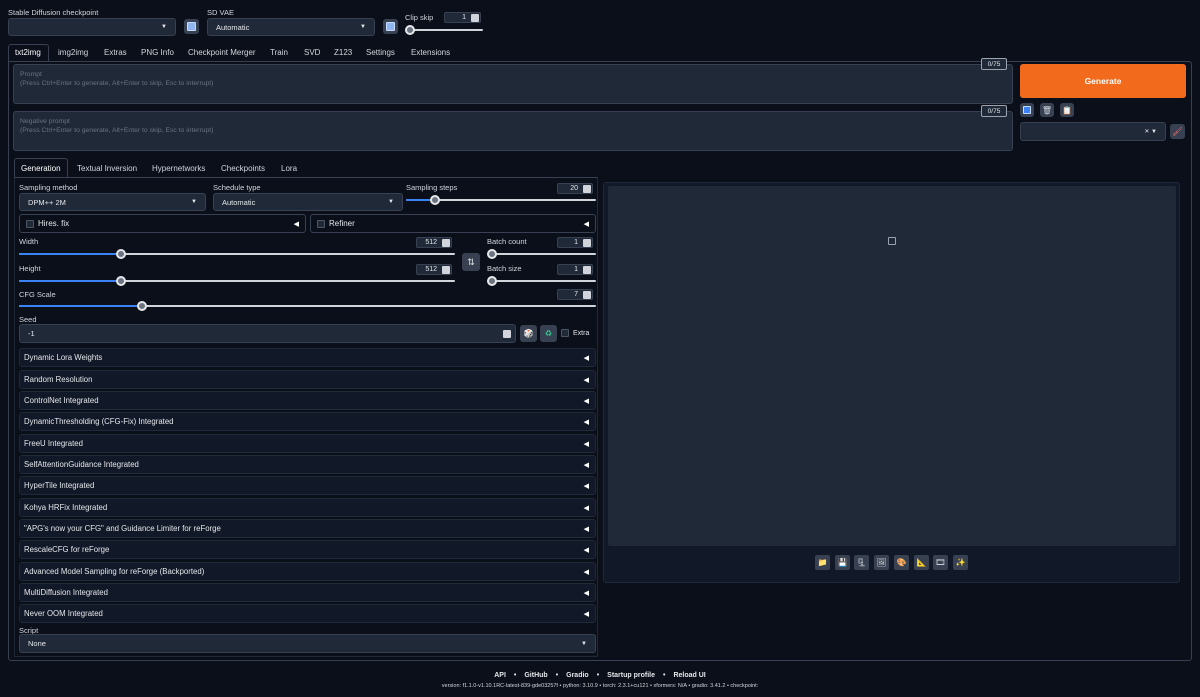  What do you see at coordinates (307, 643) in the screenshot?
I see `script-select: None ▼` at bounding box center [307, 643].